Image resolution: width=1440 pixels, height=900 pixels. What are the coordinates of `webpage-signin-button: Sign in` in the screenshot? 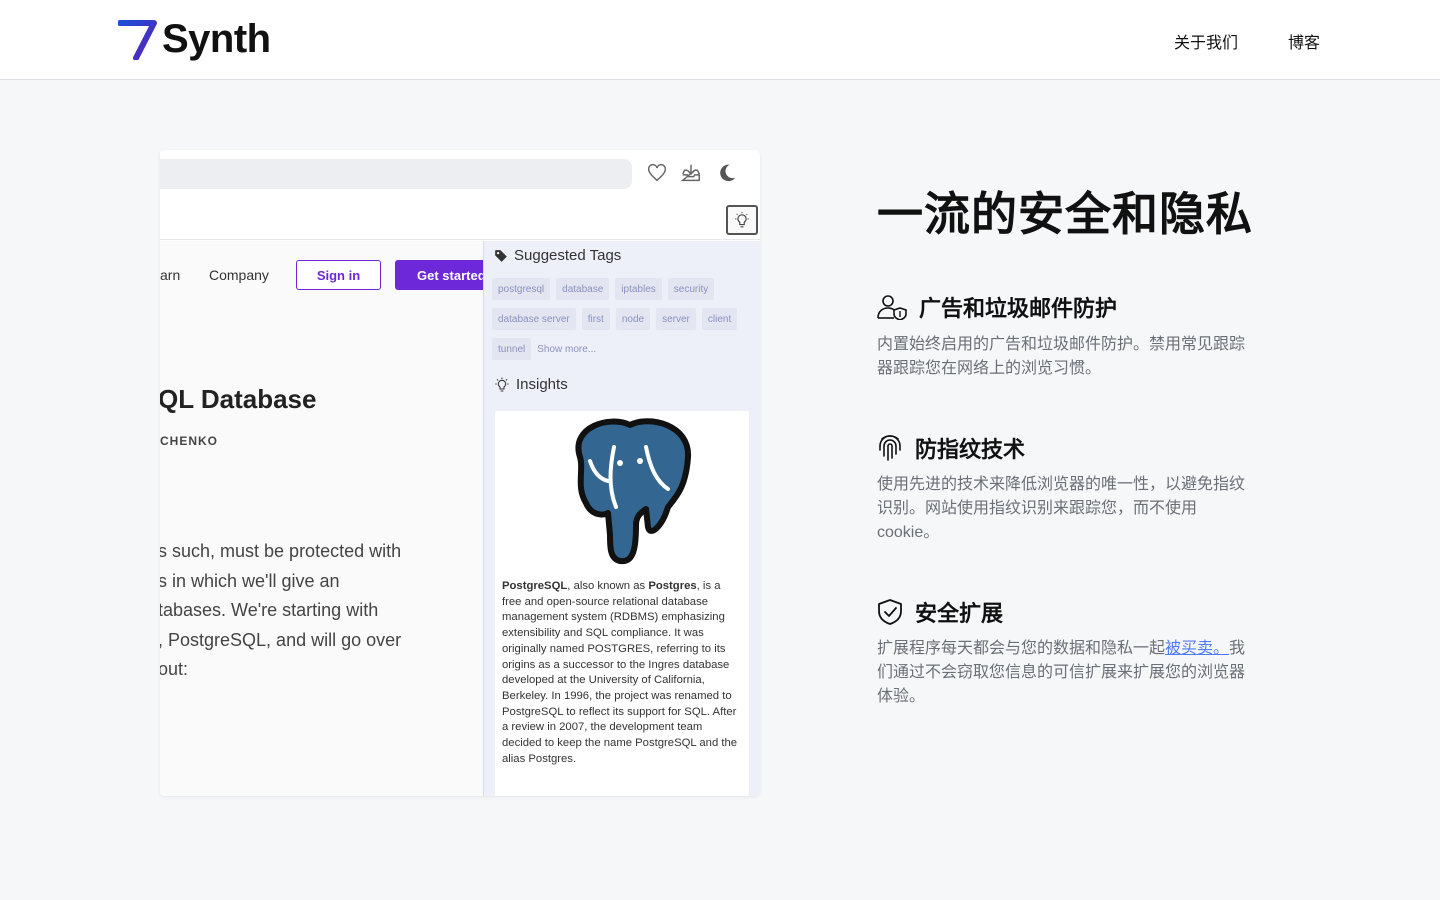 It's located at (338, 275).